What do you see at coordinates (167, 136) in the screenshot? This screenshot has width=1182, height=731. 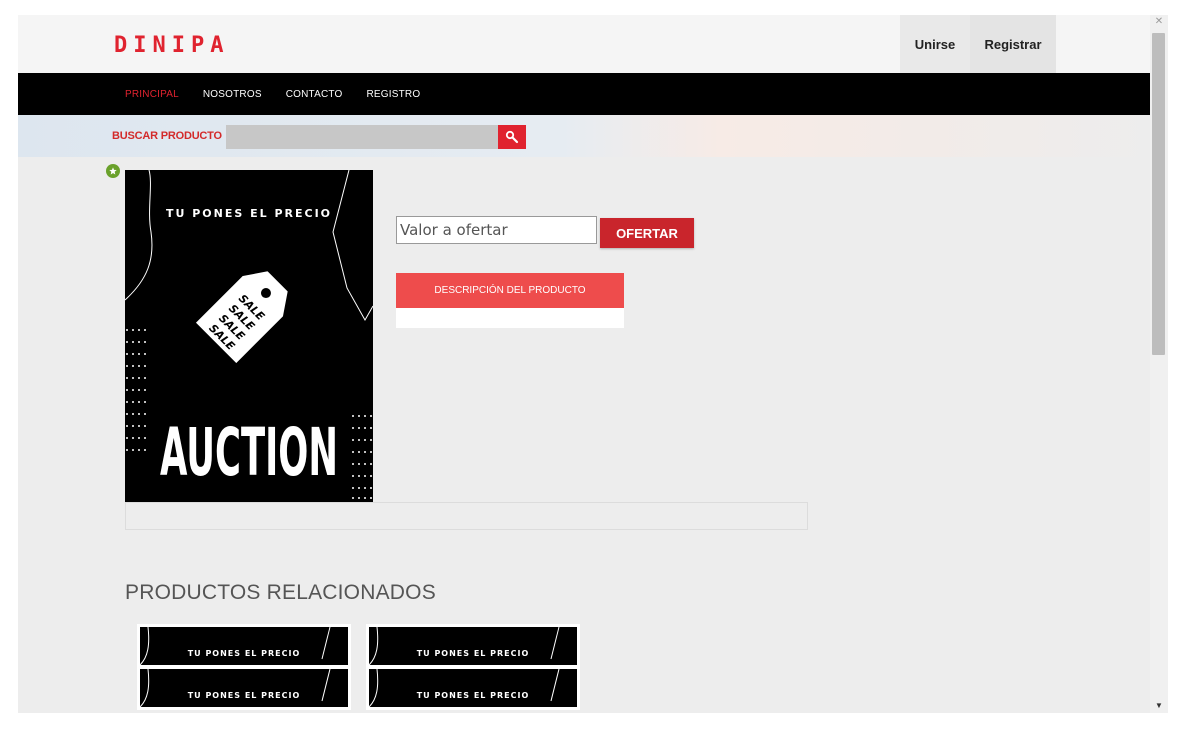 I see `search-label: BUSCAR PRODUCTO` at bounding box center [167, 136].